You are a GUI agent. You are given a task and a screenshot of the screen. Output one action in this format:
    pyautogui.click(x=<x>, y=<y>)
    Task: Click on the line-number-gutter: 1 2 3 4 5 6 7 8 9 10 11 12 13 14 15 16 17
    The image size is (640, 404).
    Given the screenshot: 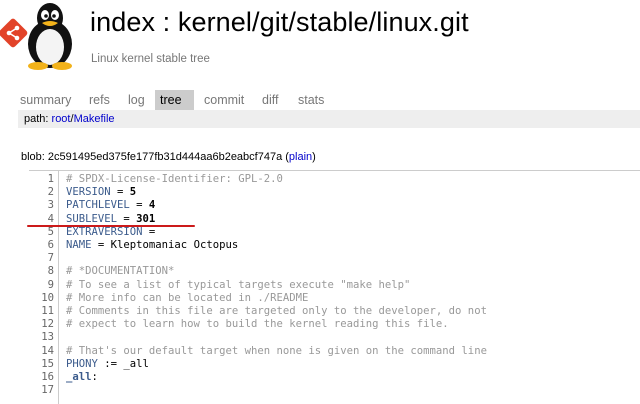 What is the action you would take?
    pyautogui.click(x=44, y=287)
    